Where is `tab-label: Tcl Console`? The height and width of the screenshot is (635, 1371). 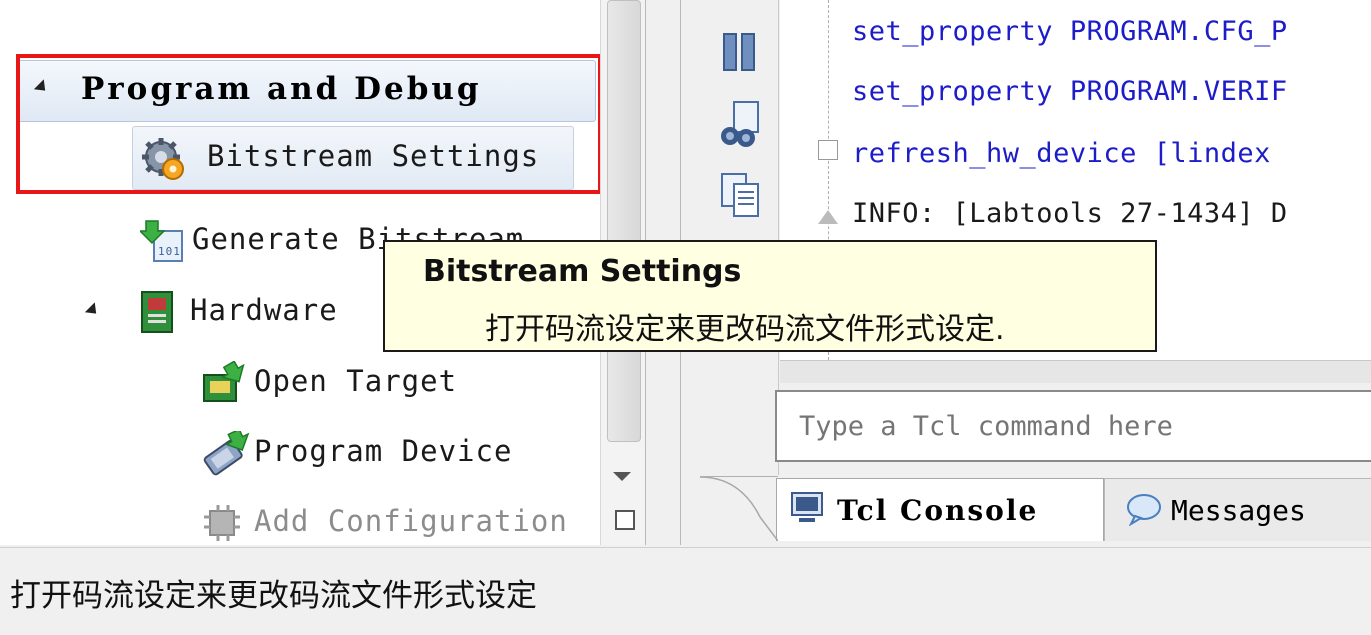
tab-label: Tcl Console is located at coordinates (938, 510).